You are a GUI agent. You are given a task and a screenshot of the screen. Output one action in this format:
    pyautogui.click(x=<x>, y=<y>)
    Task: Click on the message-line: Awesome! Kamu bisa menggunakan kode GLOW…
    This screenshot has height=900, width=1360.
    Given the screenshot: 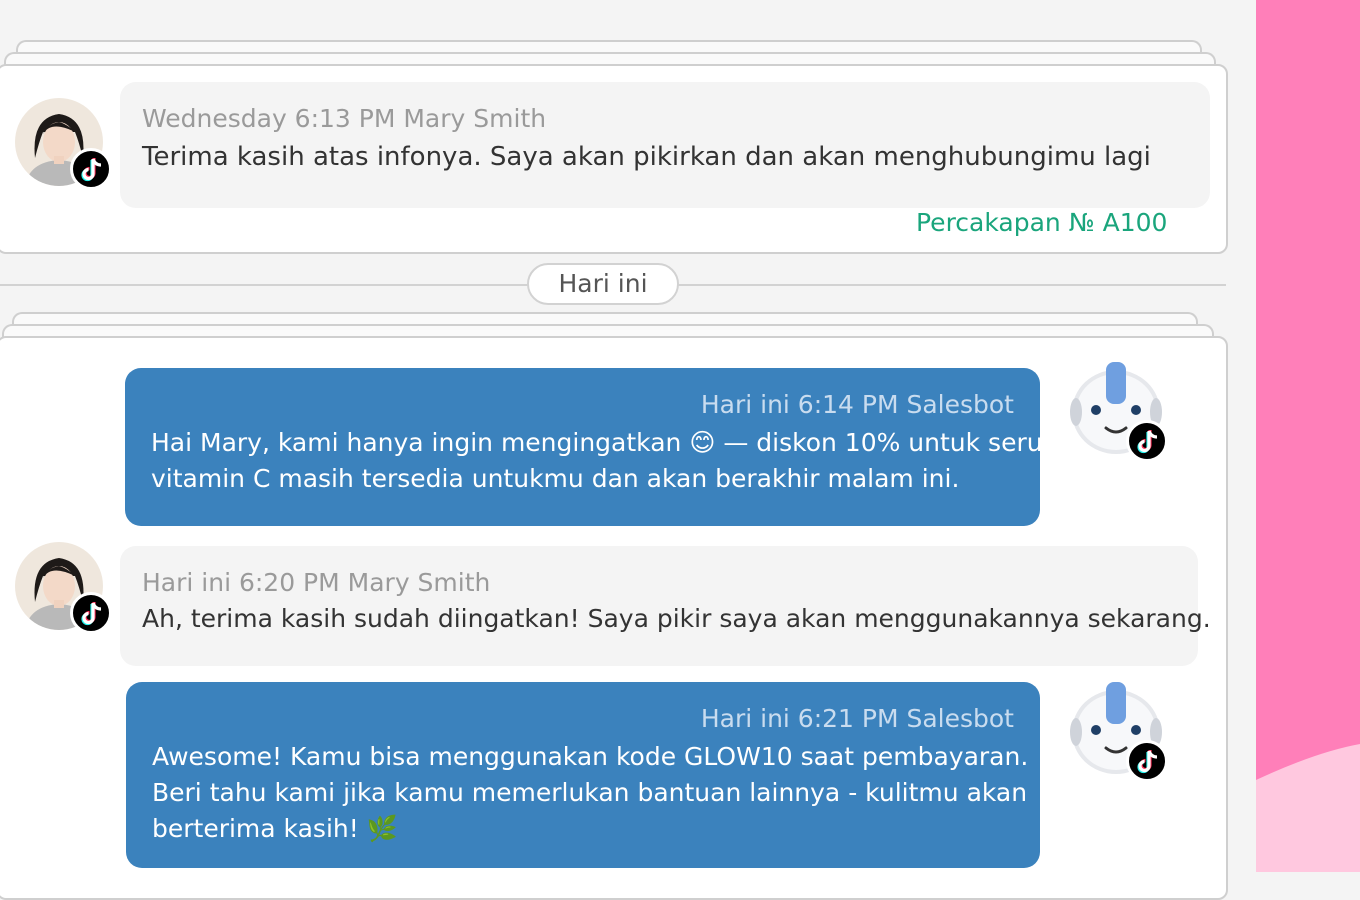 What is the action you would take?
    pyautogui.click(x=590, y=756)
    